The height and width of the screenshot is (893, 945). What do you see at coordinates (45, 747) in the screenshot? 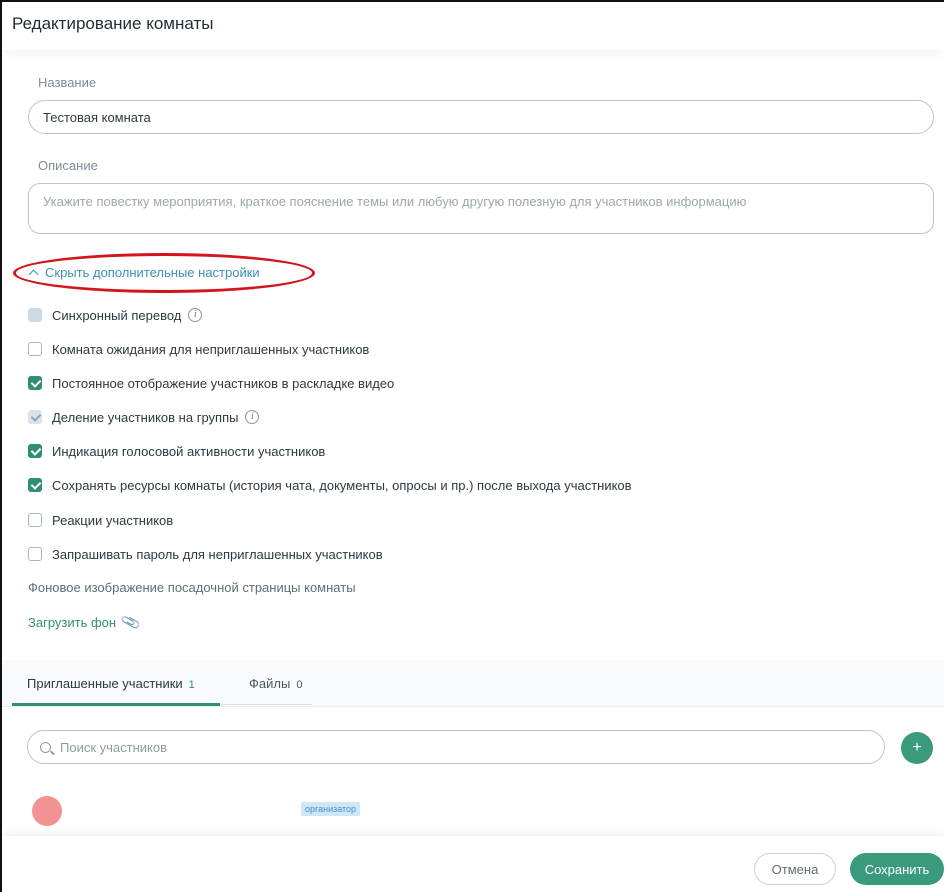
I see `search-icon` at bounding box center [45, 747].